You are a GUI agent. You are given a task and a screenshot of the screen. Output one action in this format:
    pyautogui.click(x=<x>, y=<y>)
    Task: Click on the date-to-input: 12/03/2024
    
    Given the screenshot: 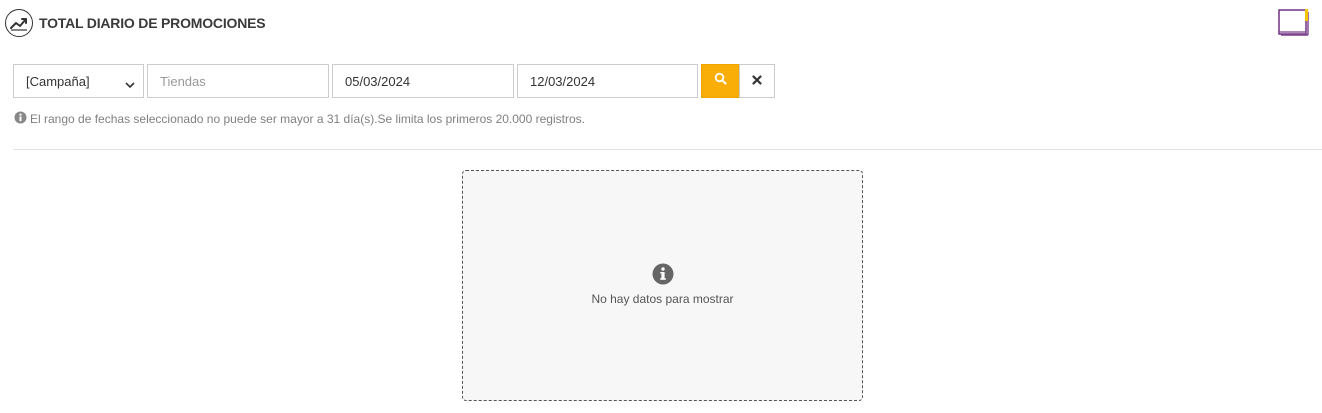 What is the action you would take?
    pyautogui.click(x=607, y=81)
    